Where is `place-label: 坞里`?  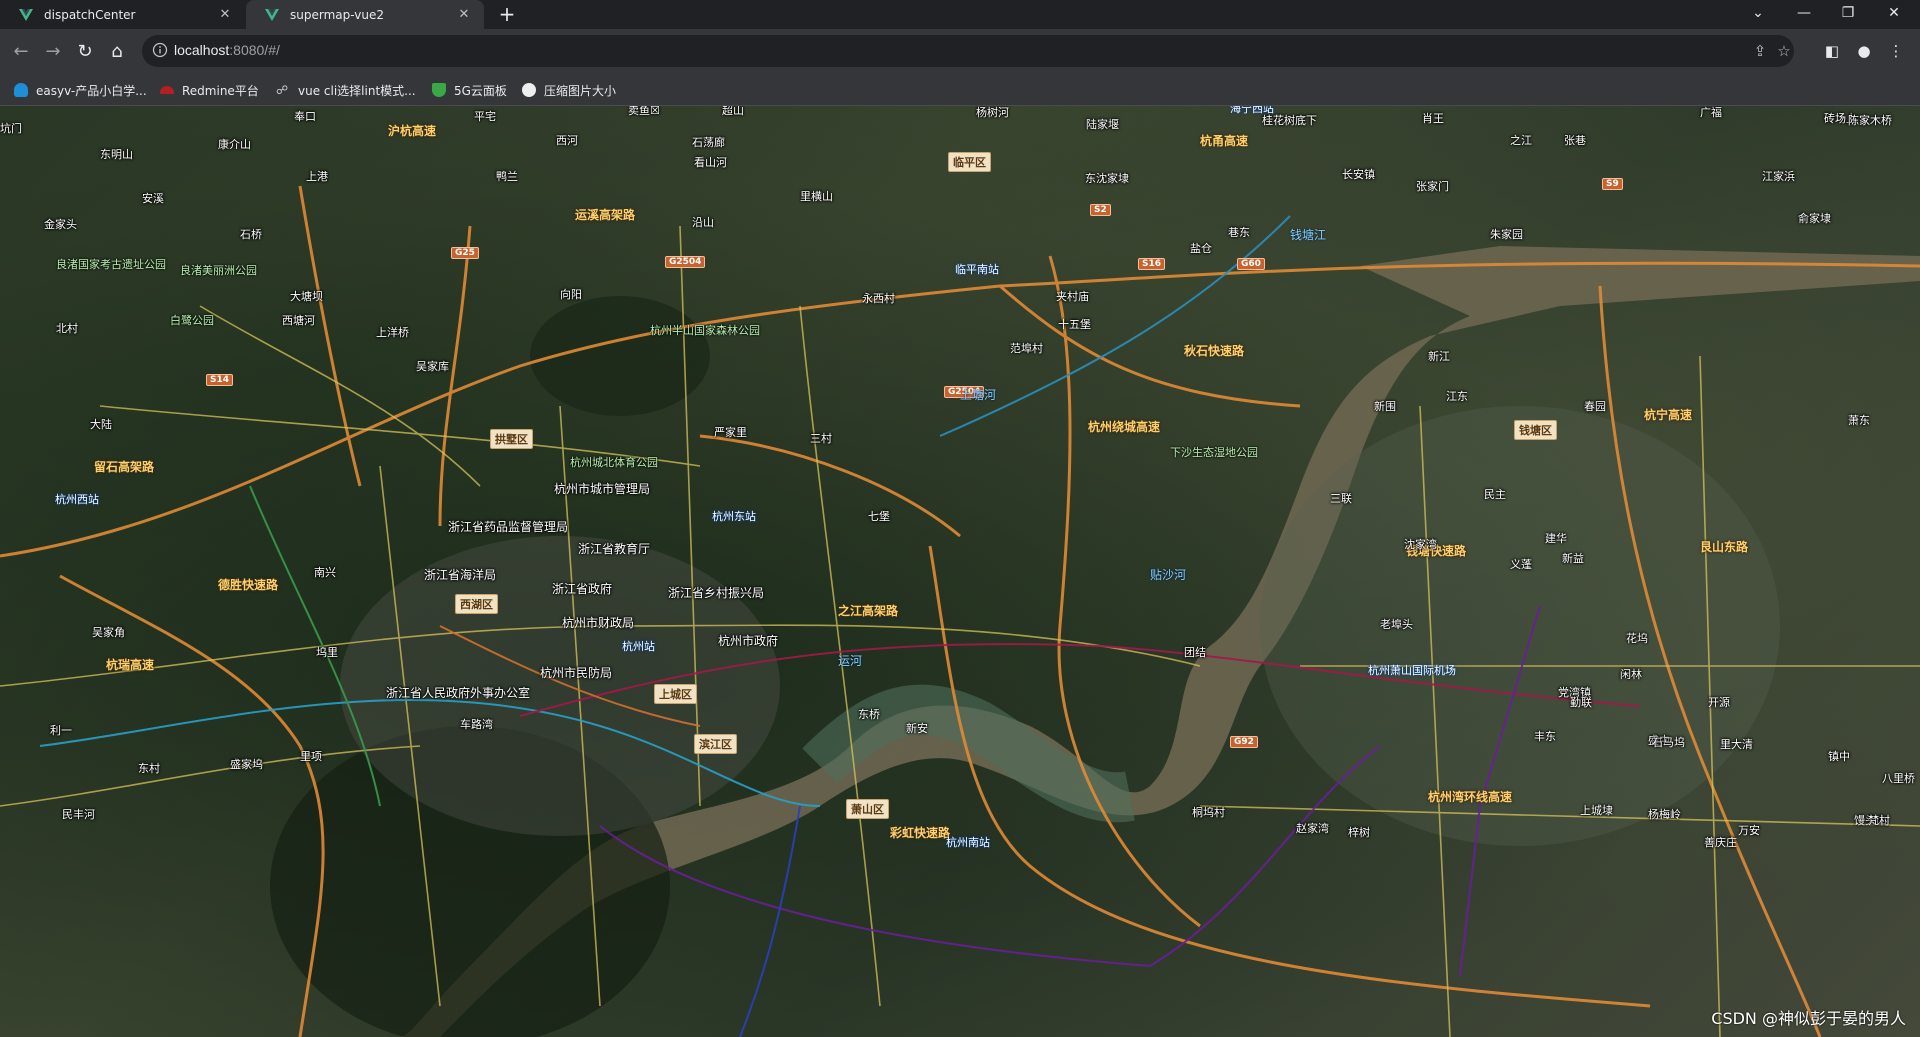 place-label: 坞里 is located at coordinates (327, 652).